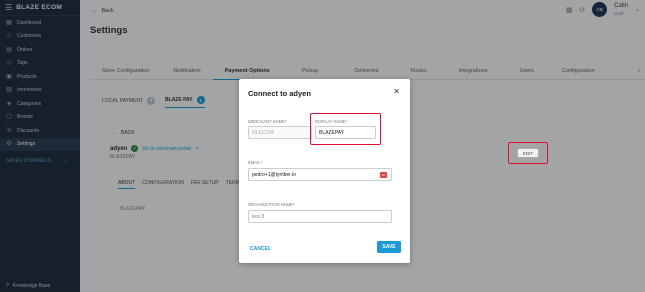 This screenshot has width=645, height=292. I want to click on display-name-label: DISPLAY NAME*, so click(331, 121).